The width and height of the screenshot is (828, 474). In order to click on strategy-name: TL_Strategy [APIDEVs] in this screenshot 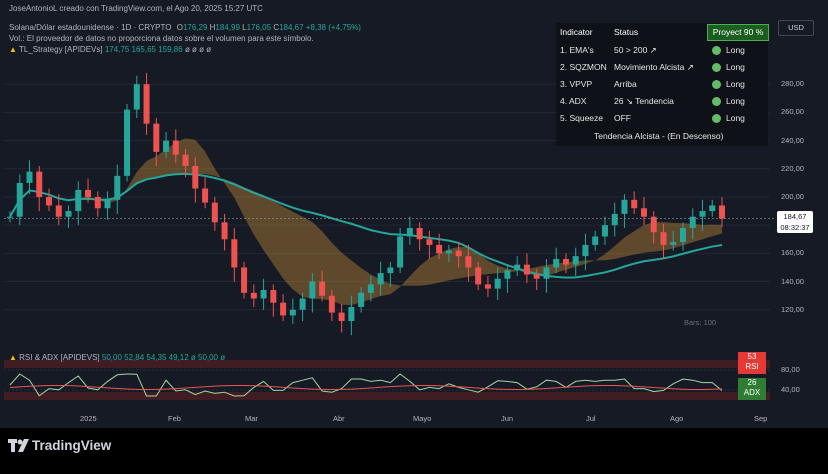, I will do `click(61, 49)`.